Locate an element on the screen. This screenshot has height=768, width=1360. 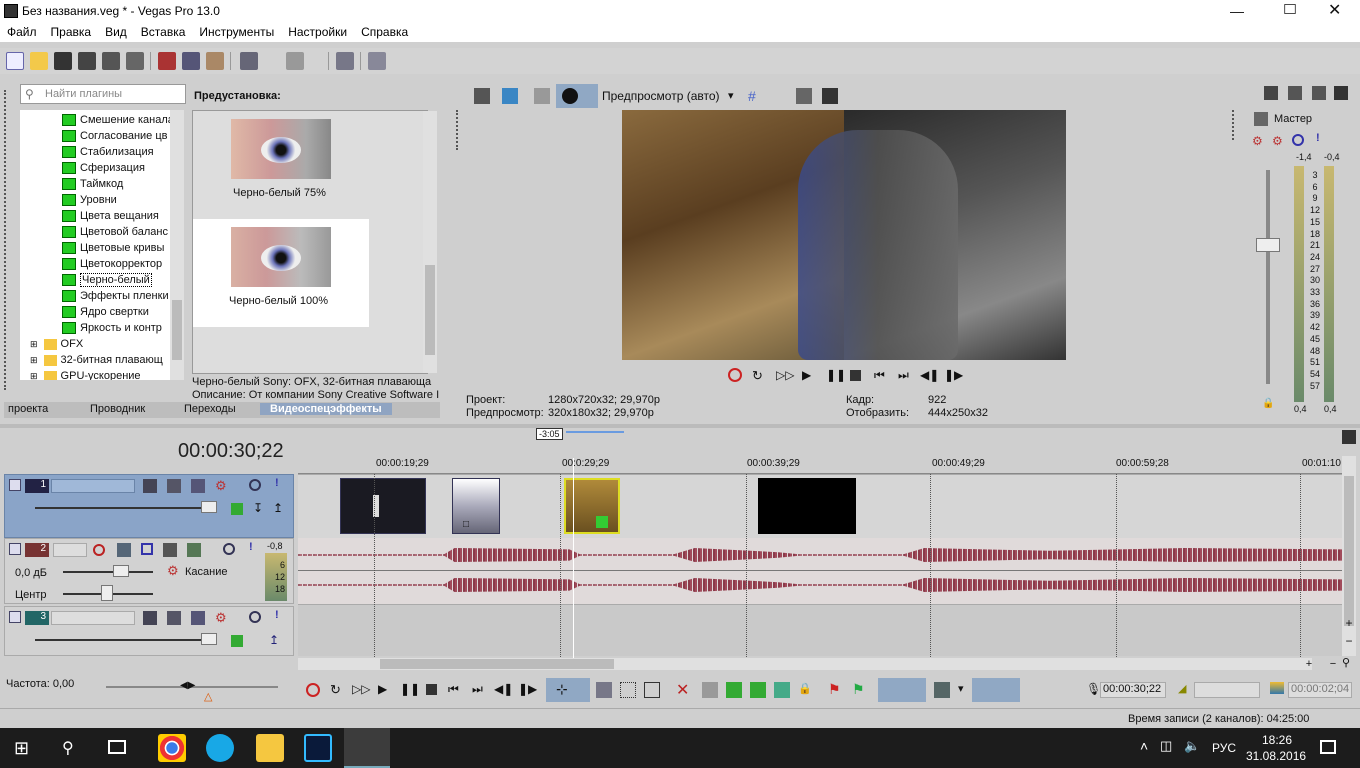
vegas-active-icon is located at coordinates (367, 748).